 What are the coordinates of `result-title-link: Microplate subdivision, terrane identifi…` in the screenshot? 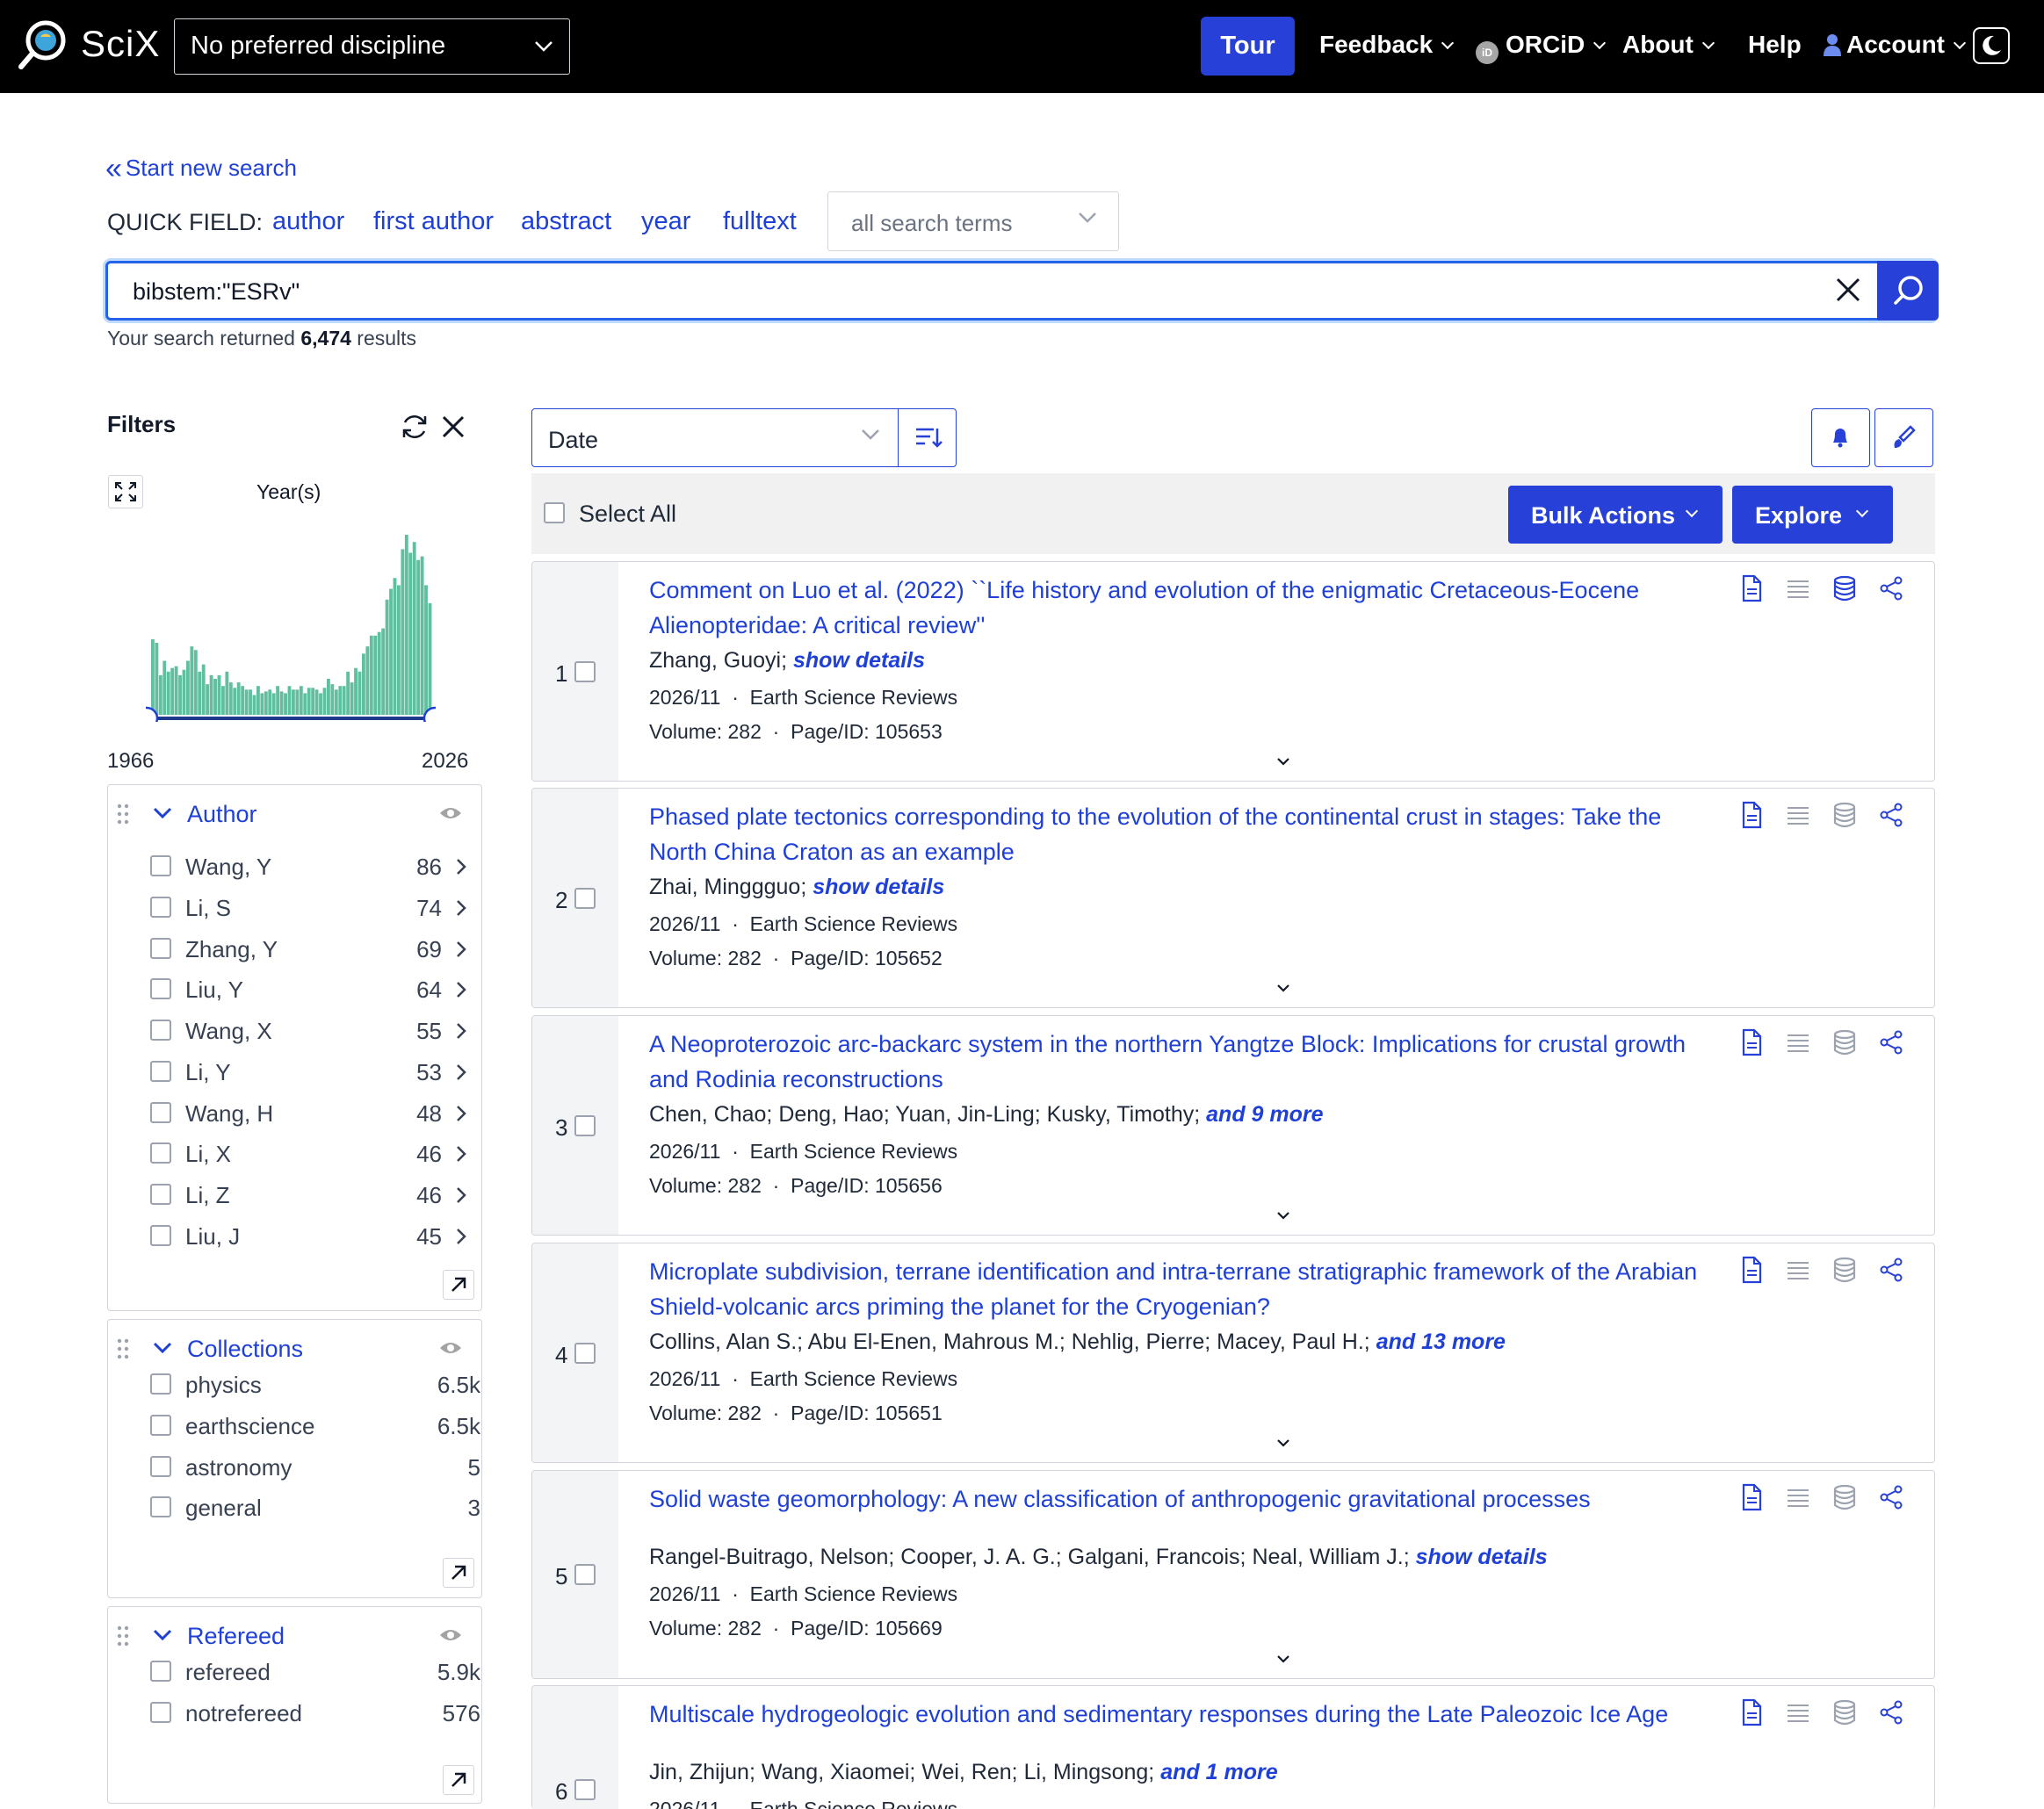 It's located at (1185, 1289).